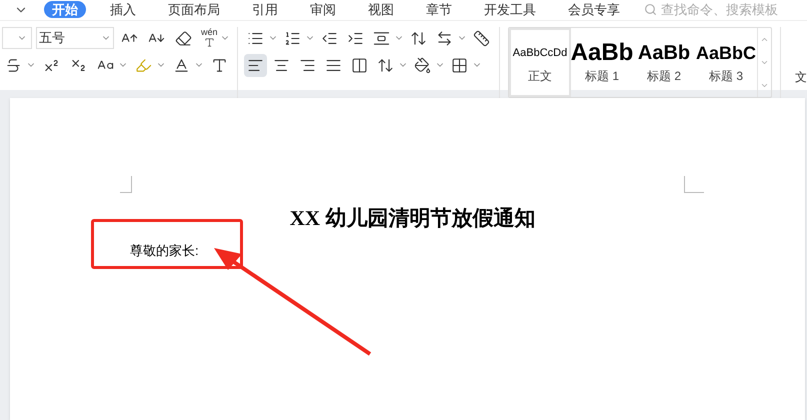 The width and height of the screenshot is (807, 420). I want to click on ribbon-tab: 审阅, so click(323, 9).